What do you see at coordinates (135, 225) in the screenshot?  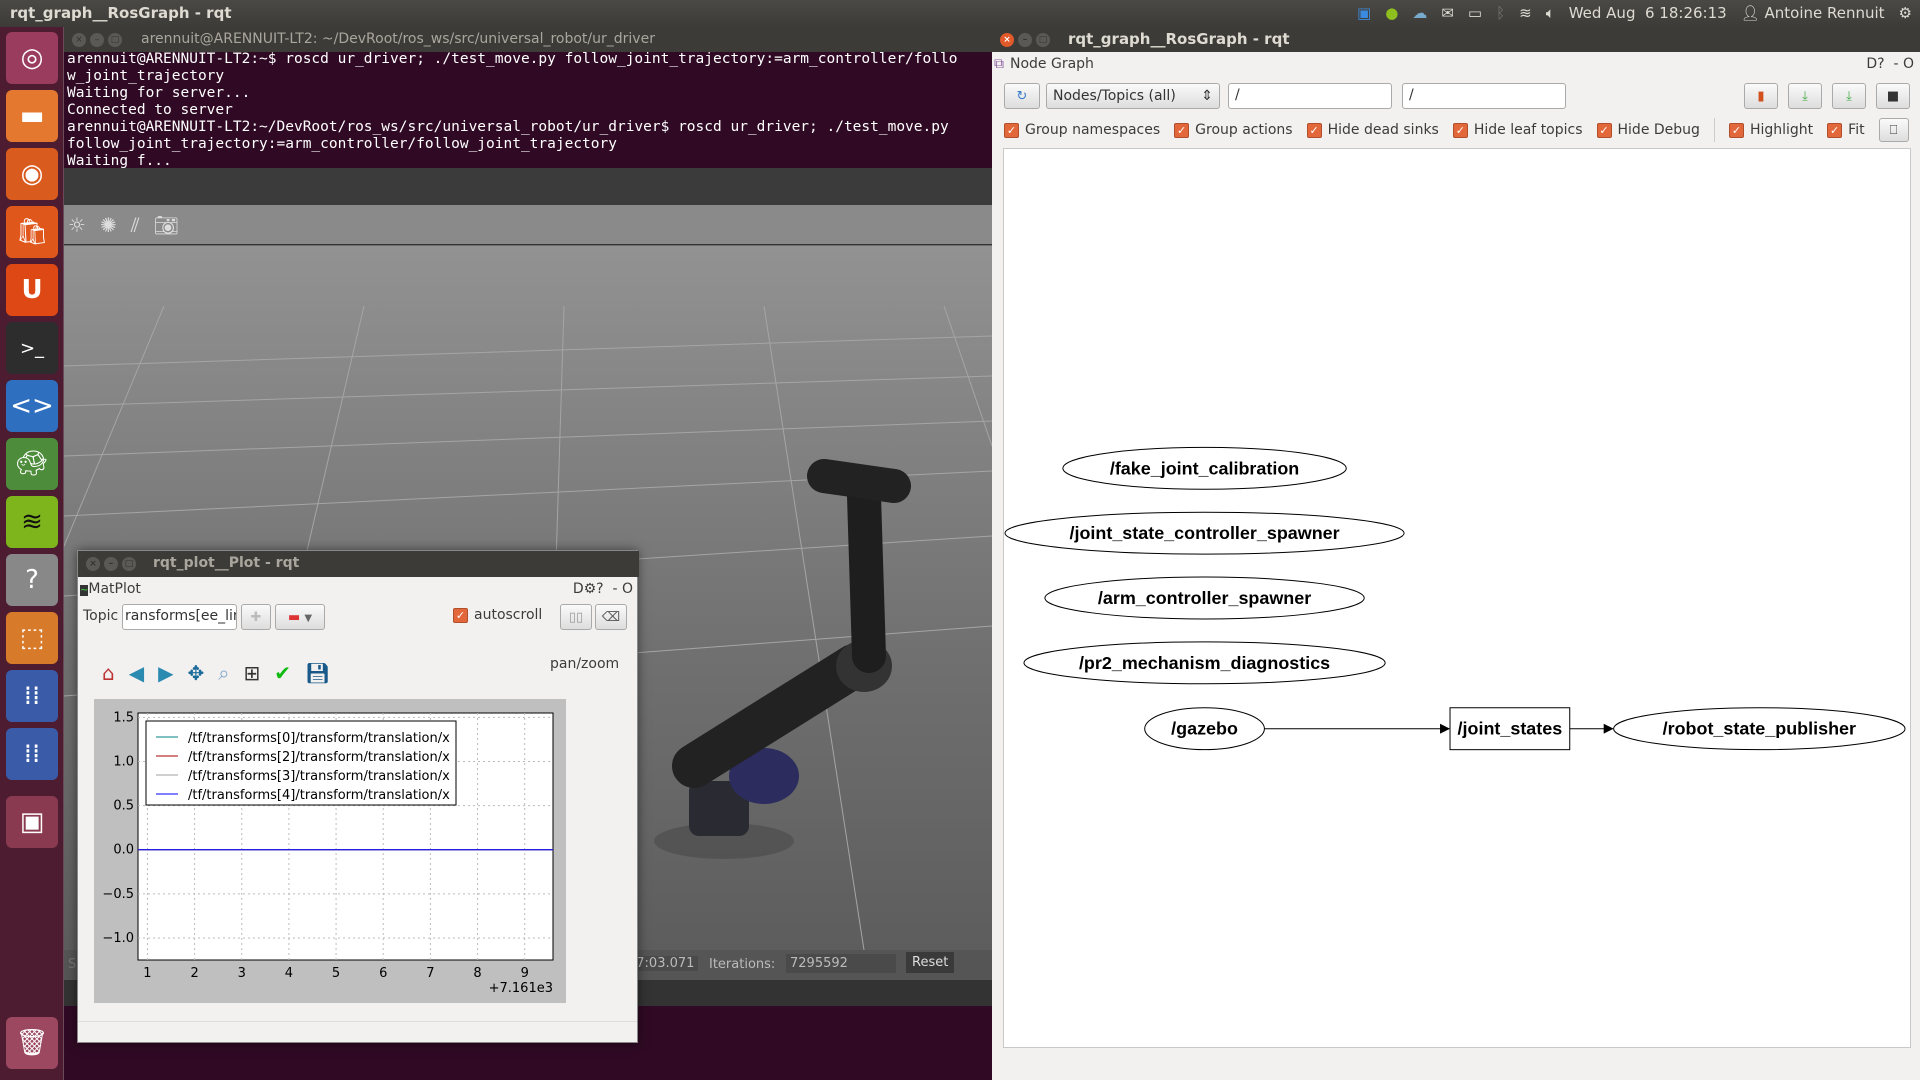 I see `directional-light-icon: ⫽` at bounding box center [135, 225].